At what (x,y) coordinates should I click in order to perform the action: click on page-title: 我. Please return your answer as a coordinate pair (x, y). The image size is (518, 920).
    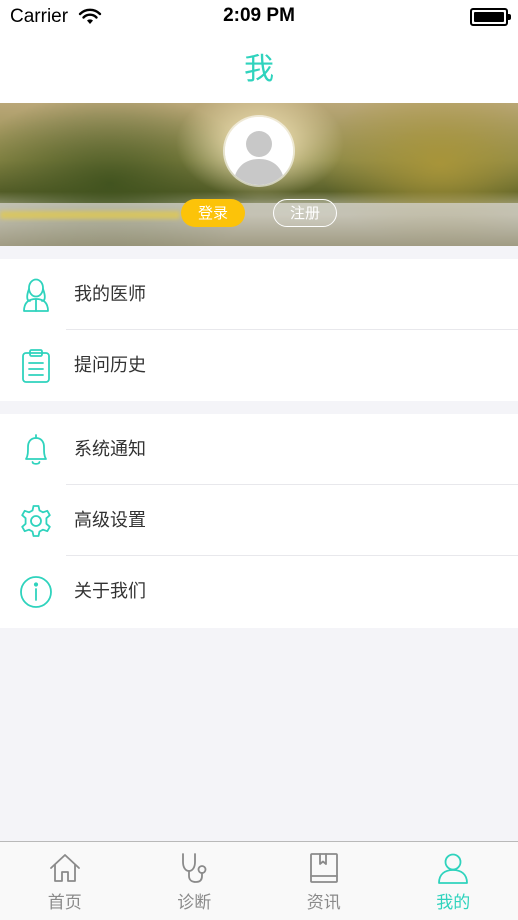
    Looking at the image, I should click on (259, 69).